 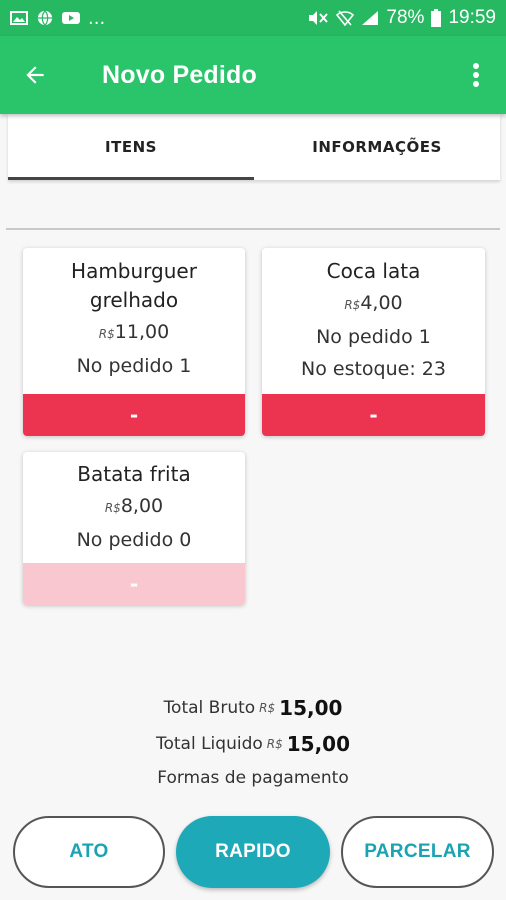 I want to click on gross-total-label: Total Bruto, so click(x=209, y=708).